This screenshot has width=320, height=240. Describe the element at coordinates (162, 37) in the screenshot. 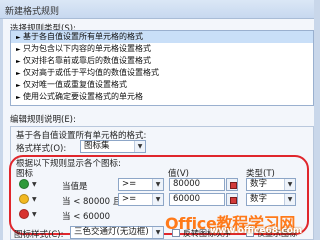

I see `rule-type-item: ► 基于各自值设置所有单元格的格式` at that location.